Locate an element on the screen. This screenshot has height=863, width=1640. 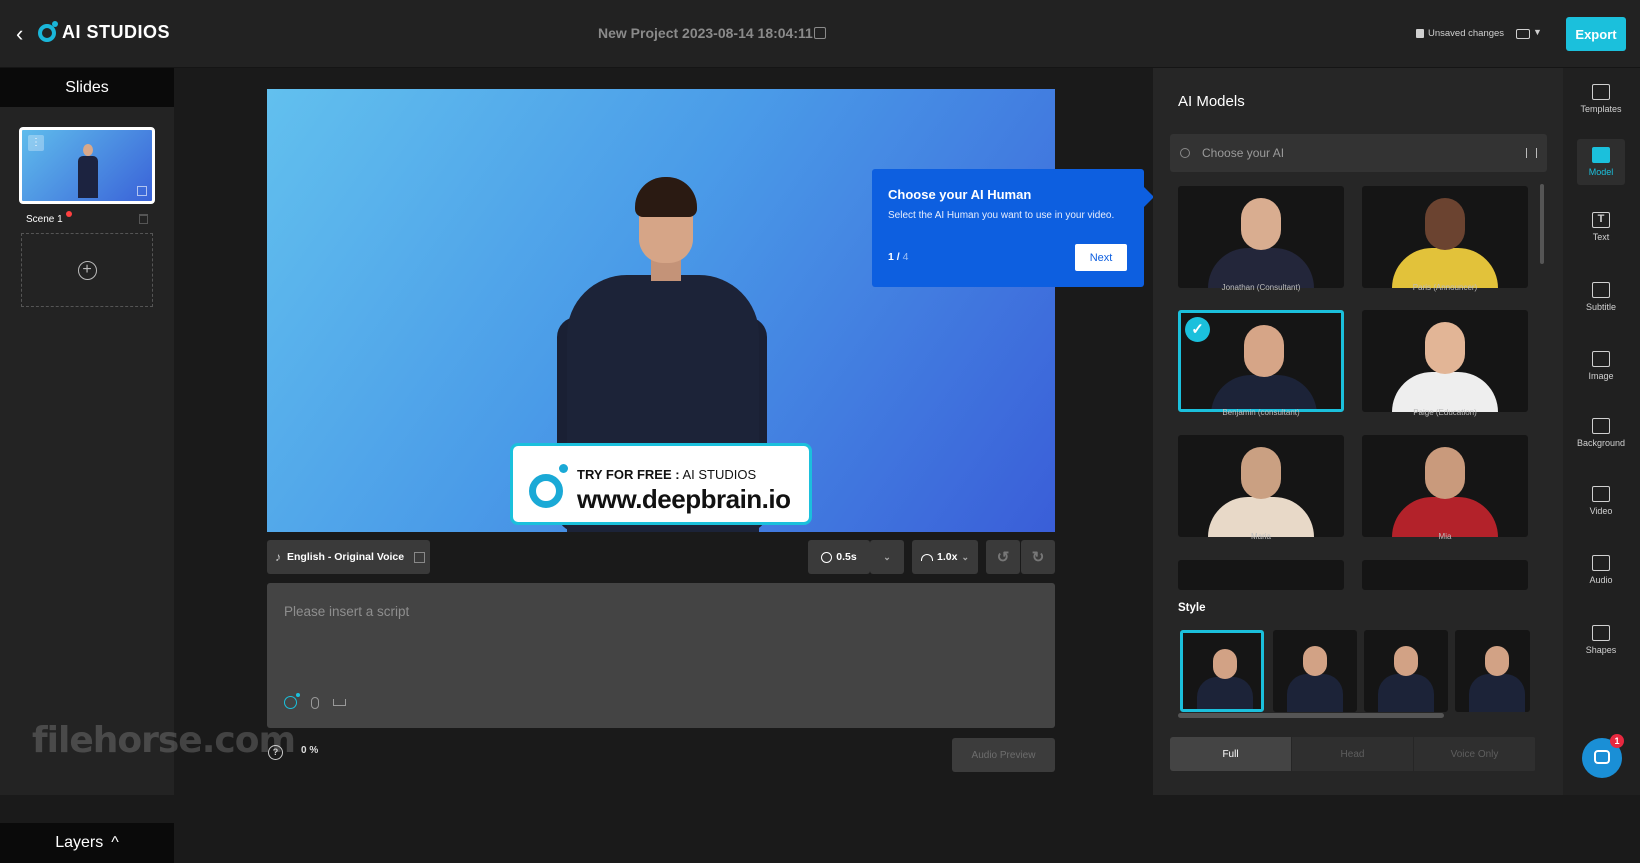
undo-icon: ↺ is located at coordinates (1003, 557).